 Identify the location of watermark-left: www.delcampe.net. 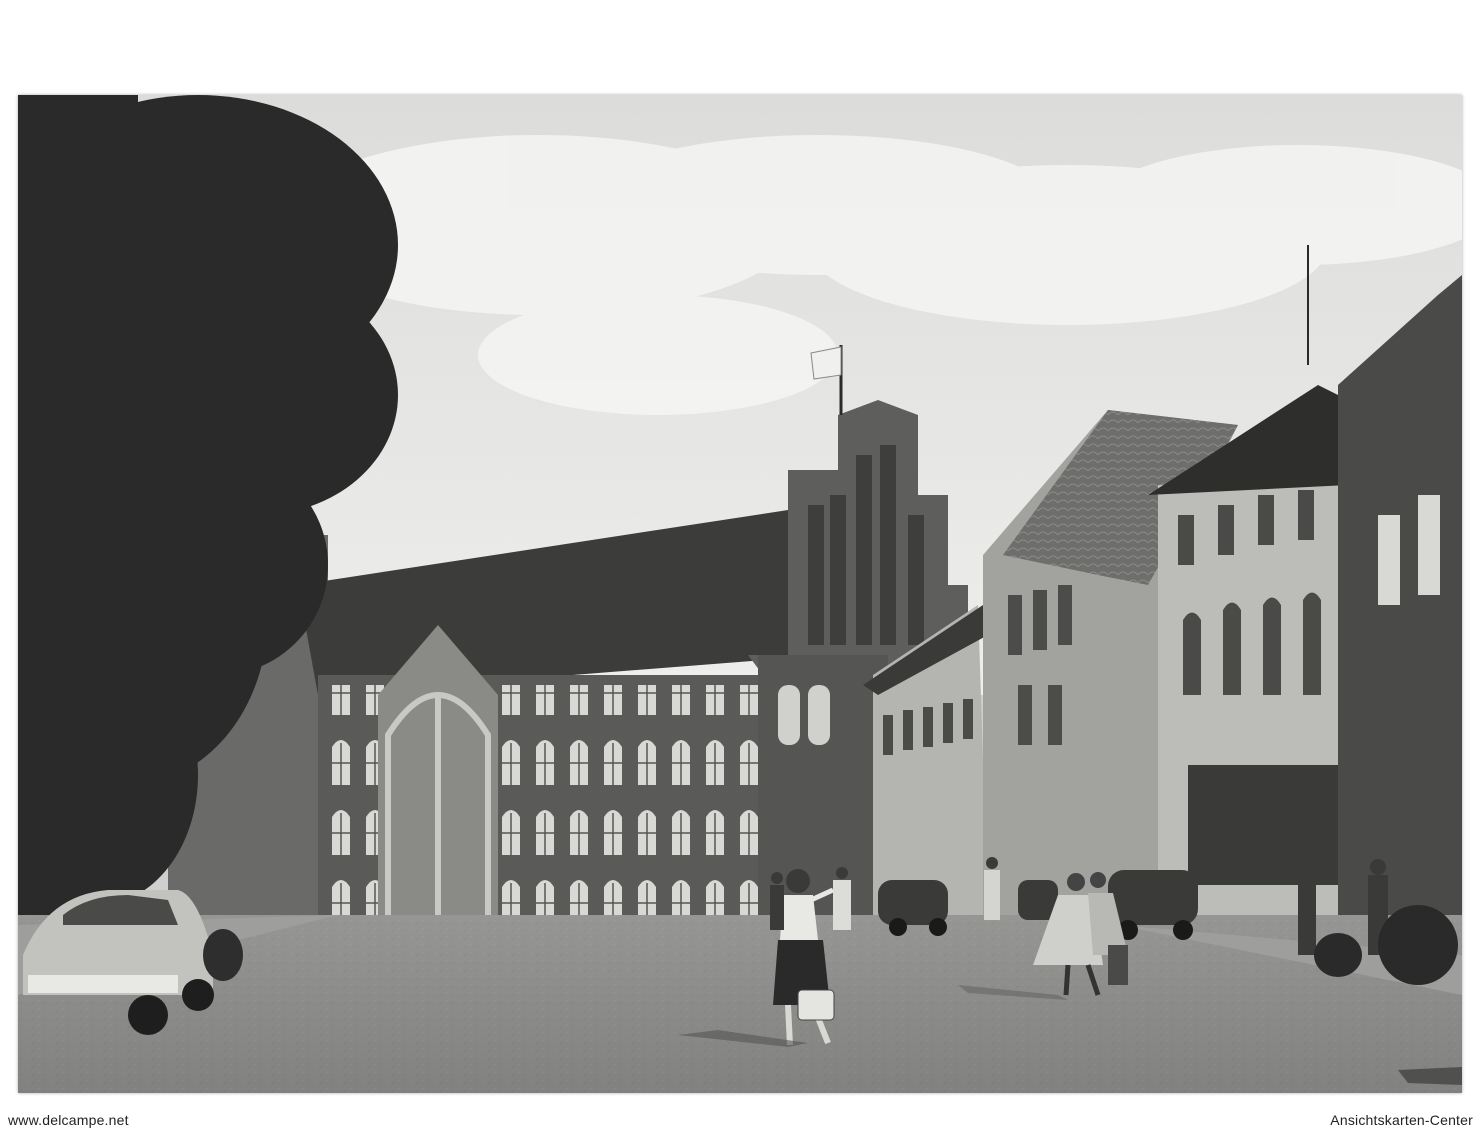
(68, 1120).